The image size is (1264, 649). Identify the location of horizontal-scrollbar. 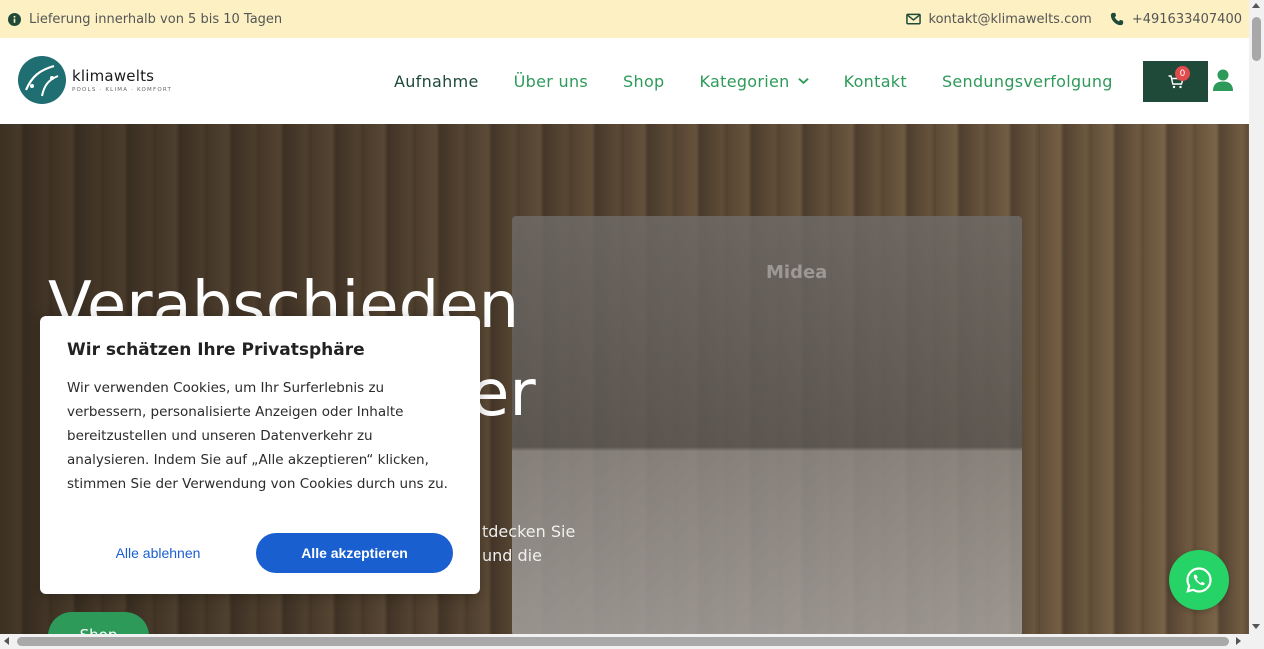
(632, 641).